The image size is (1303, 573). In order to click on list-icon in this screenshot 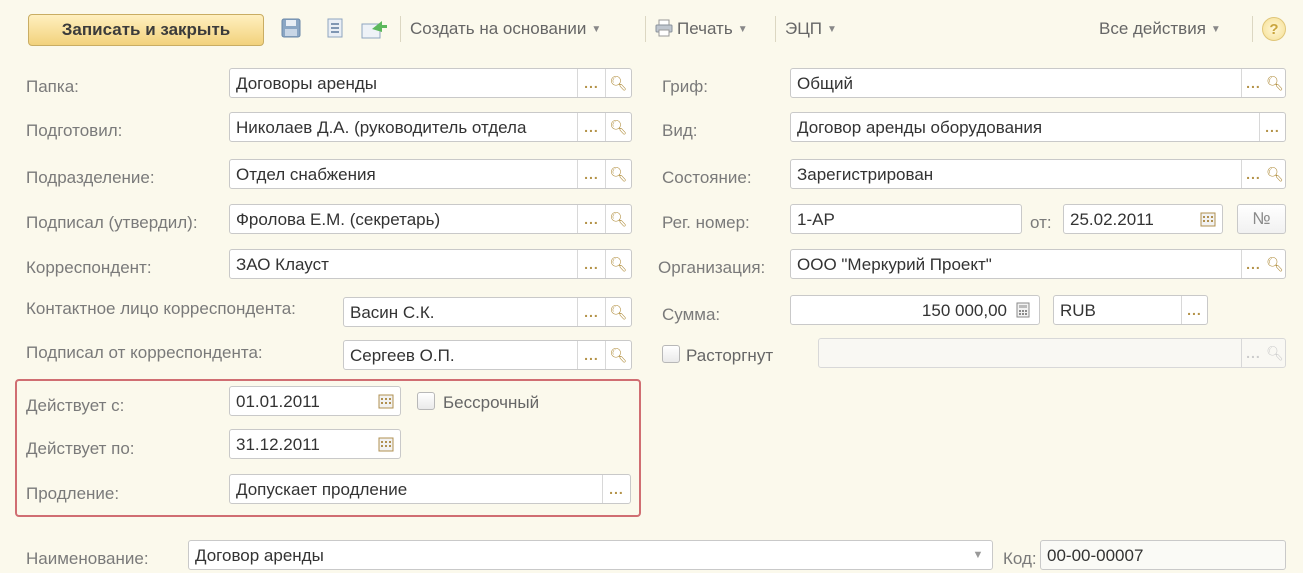, I will do `click(336, 29)`.